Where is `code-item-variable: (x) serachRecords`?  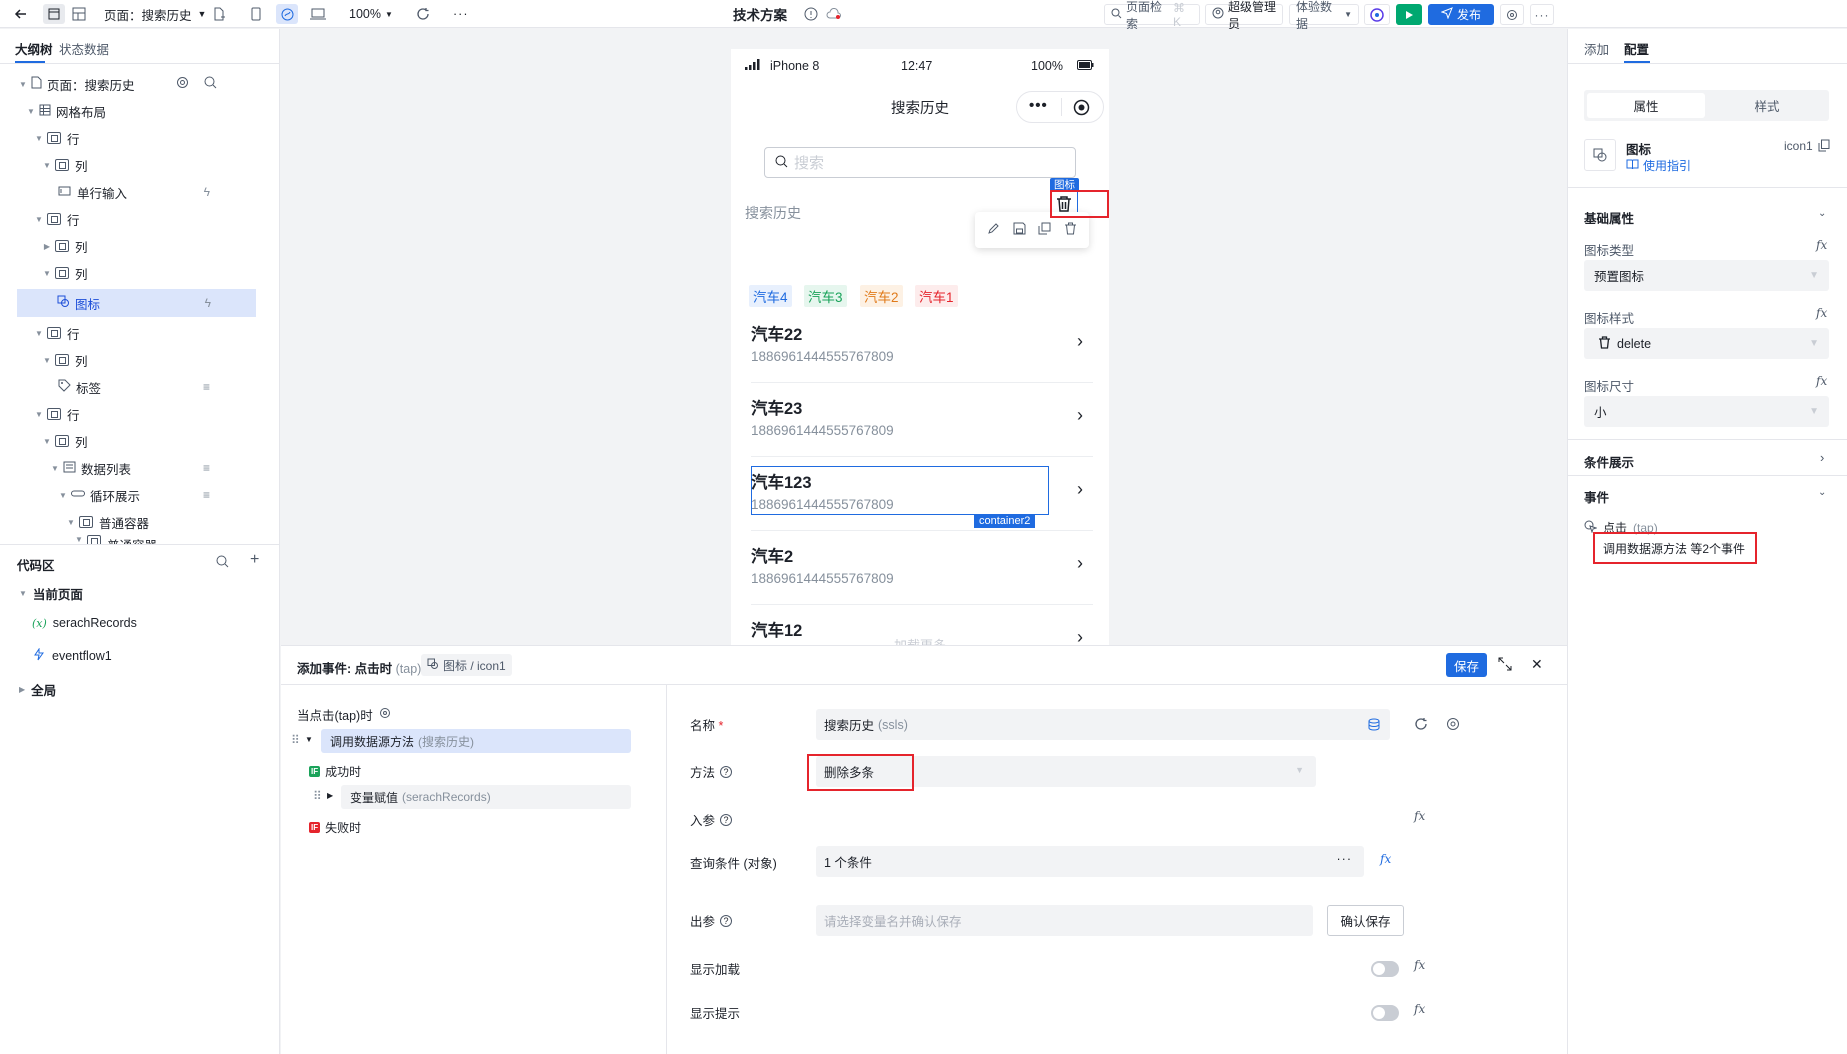 code-item-variable: (x) serachRecords is located at coordinates (84, 623).